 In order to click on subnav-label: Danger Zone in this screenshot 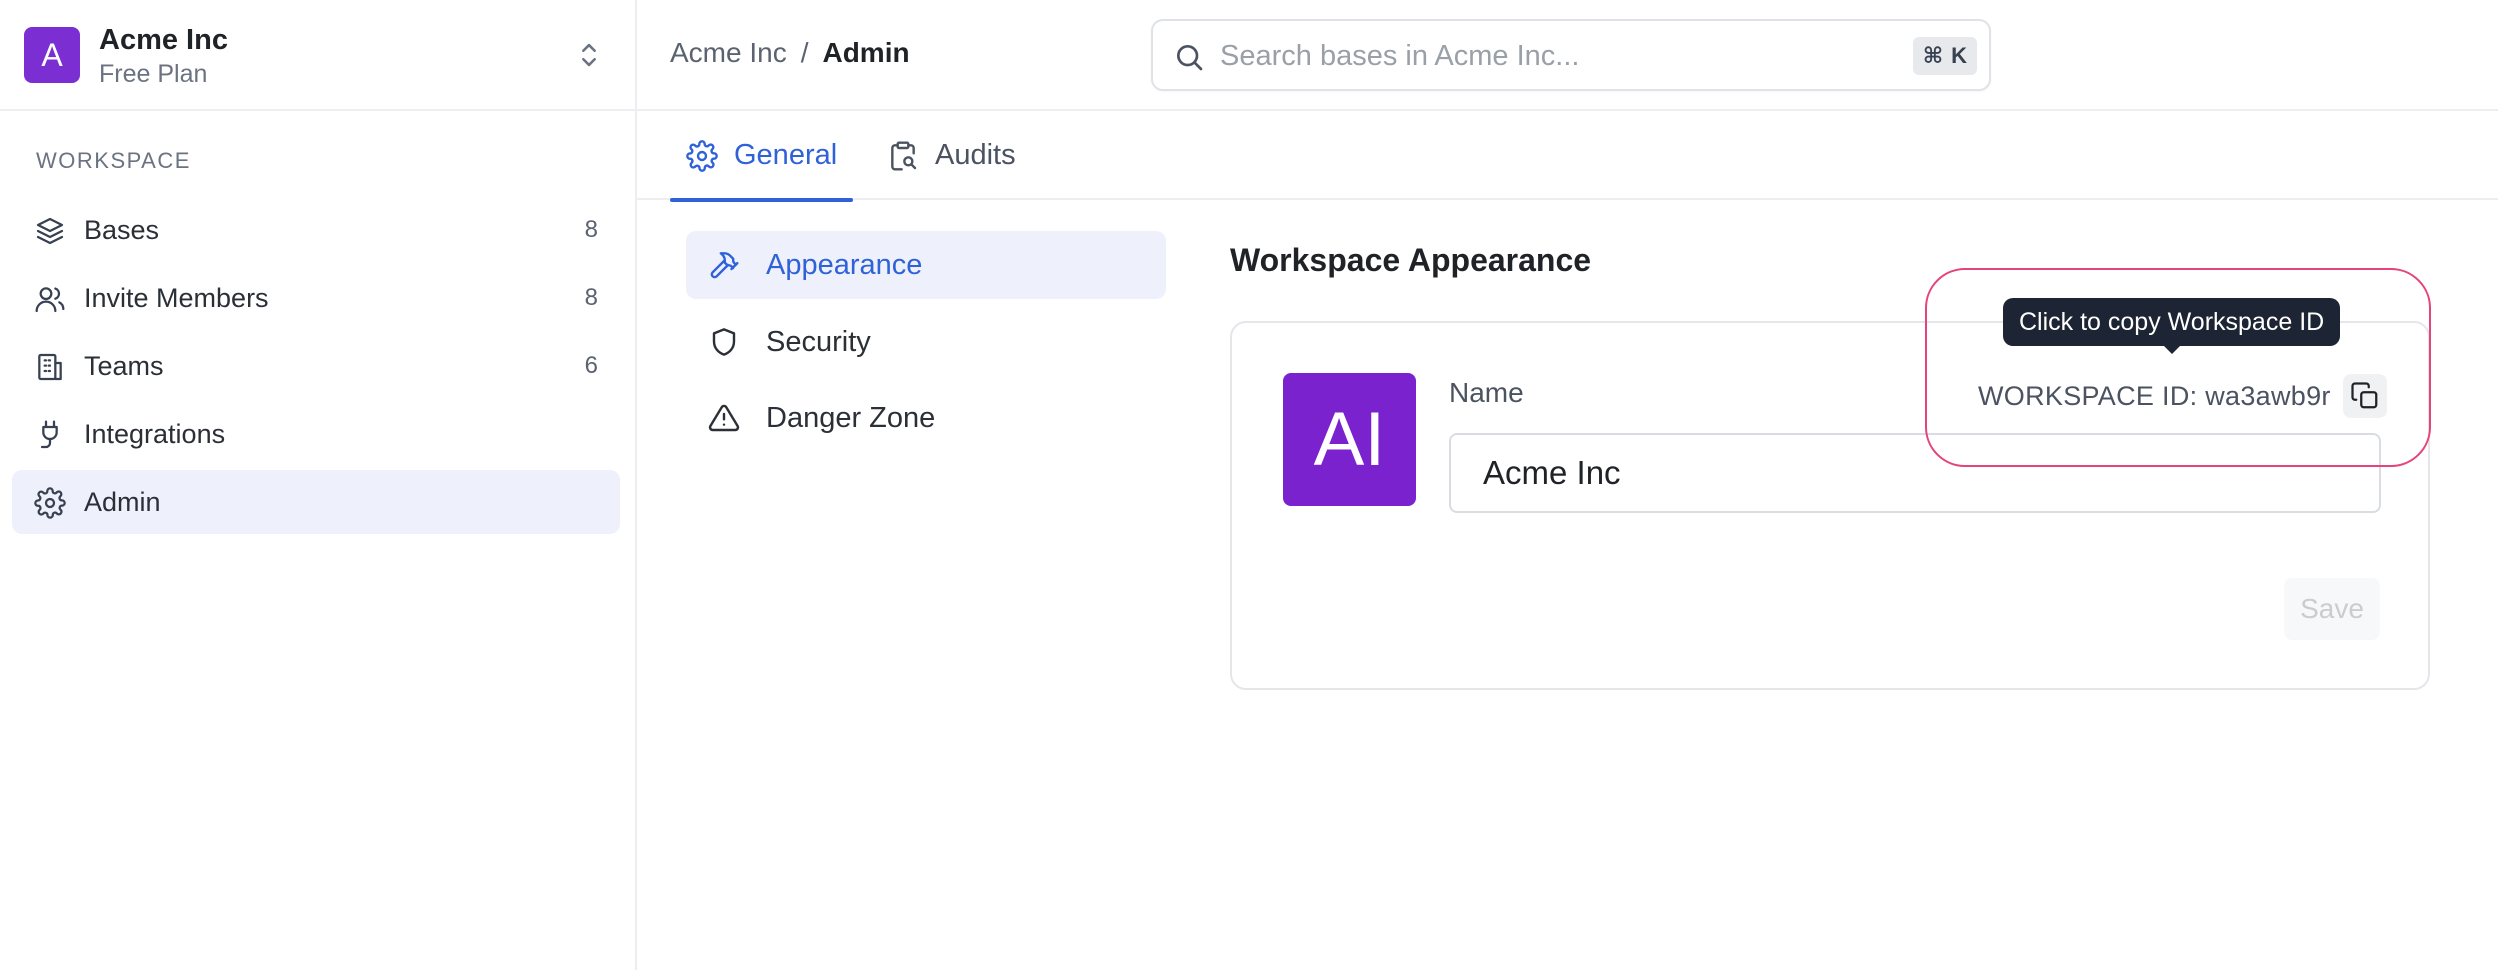, I will do `click(851, 418)`.